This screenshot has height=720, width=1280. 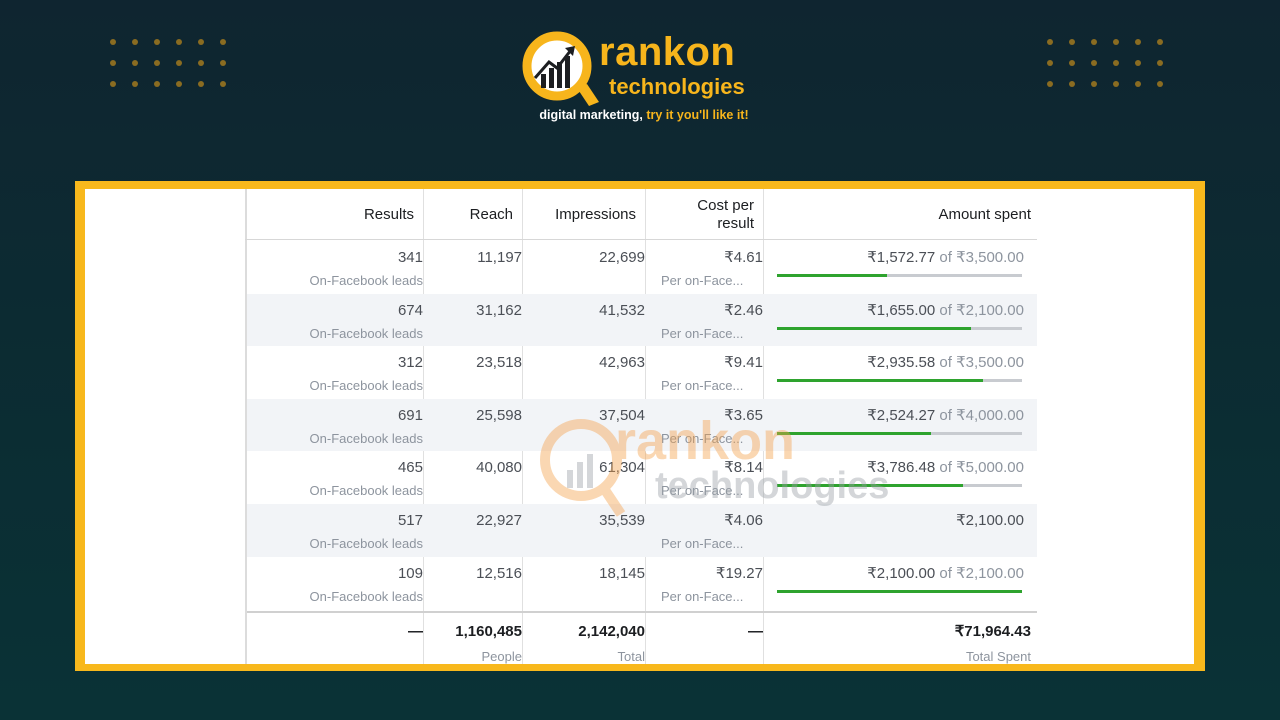 I want to click on total-reach: 1,160,485, so click(x=488, y=631).